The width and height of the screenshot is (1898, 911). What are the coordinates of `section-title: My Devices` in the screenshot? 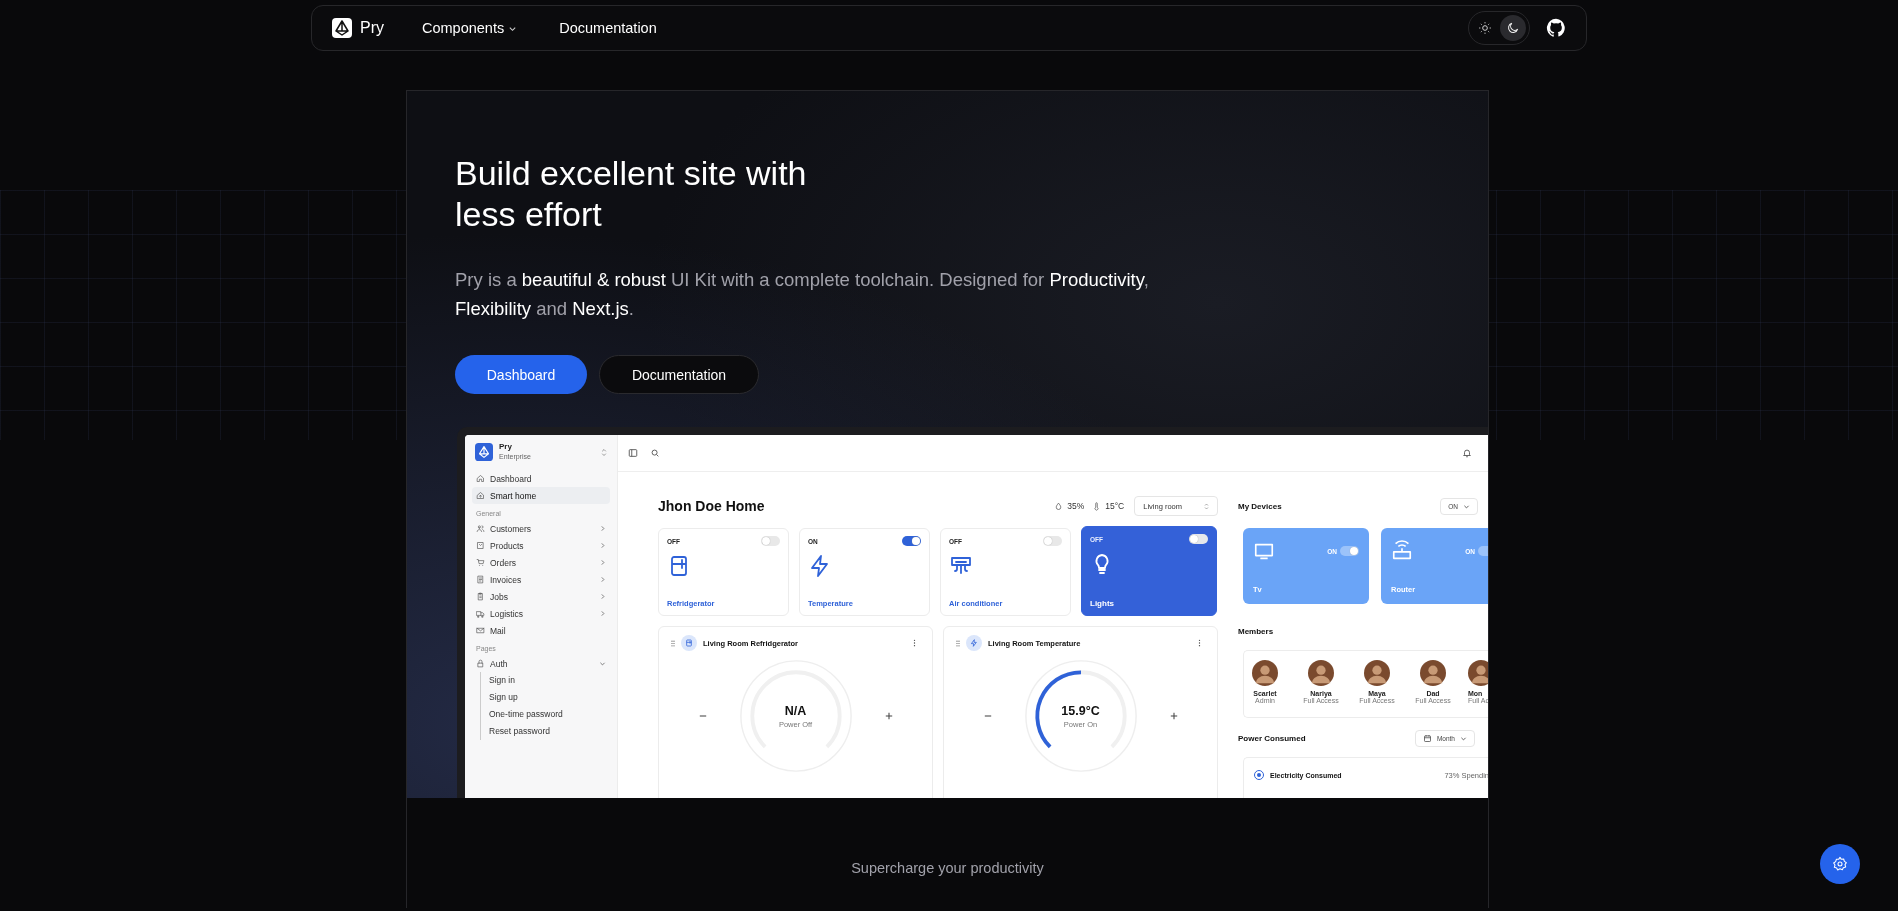 It's located at (1260, 506).